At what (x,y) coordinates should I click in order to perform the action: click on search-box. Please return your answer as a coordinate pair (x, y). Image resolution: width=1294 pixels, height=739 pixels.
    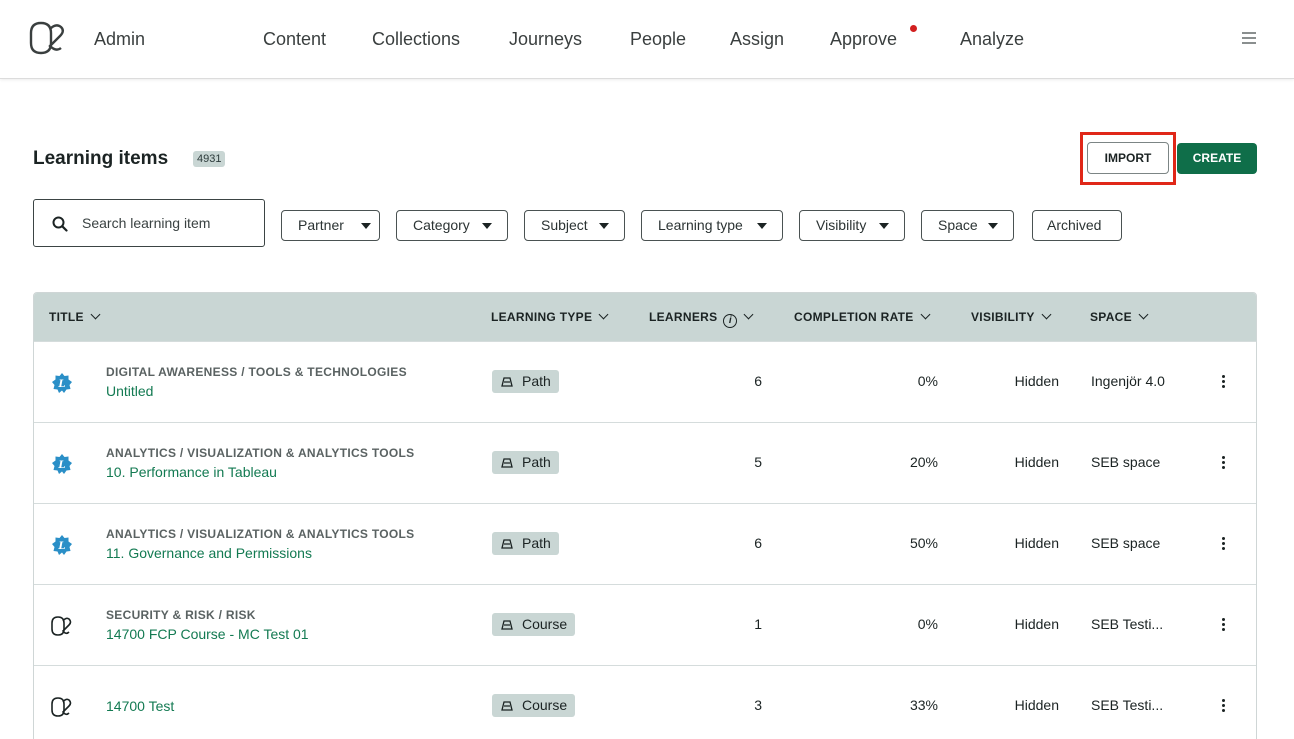
    Looking at the image, I should click on (149, 223).